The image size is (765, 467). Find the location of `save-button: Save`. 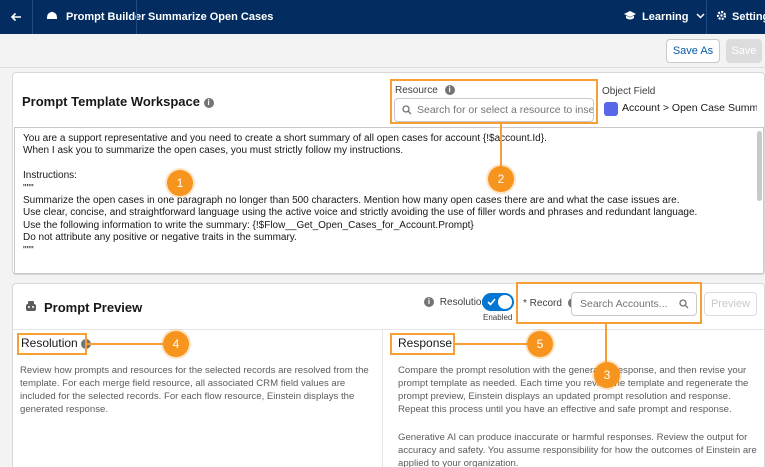

save-button: Save is located at coordinates (744, 51).